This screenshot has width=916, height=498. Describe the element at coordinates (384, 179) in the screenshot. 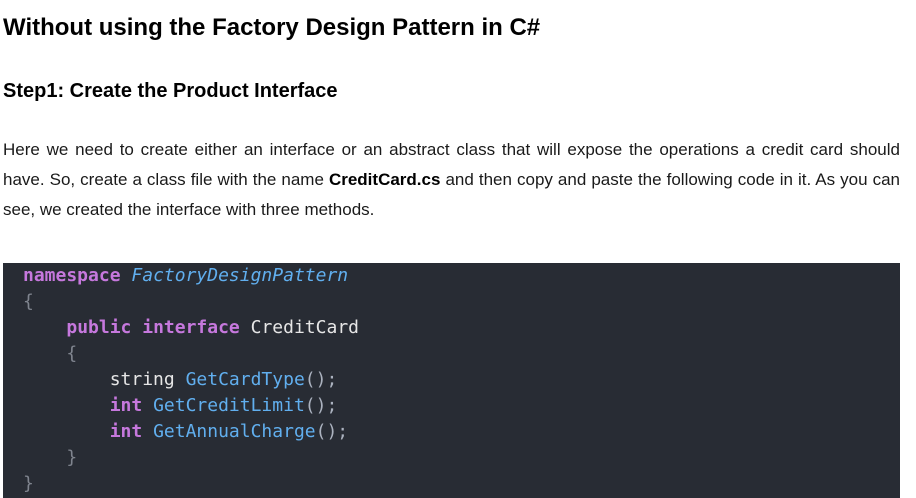

I see `filename-highlight: CreditCard.cs` at that location.